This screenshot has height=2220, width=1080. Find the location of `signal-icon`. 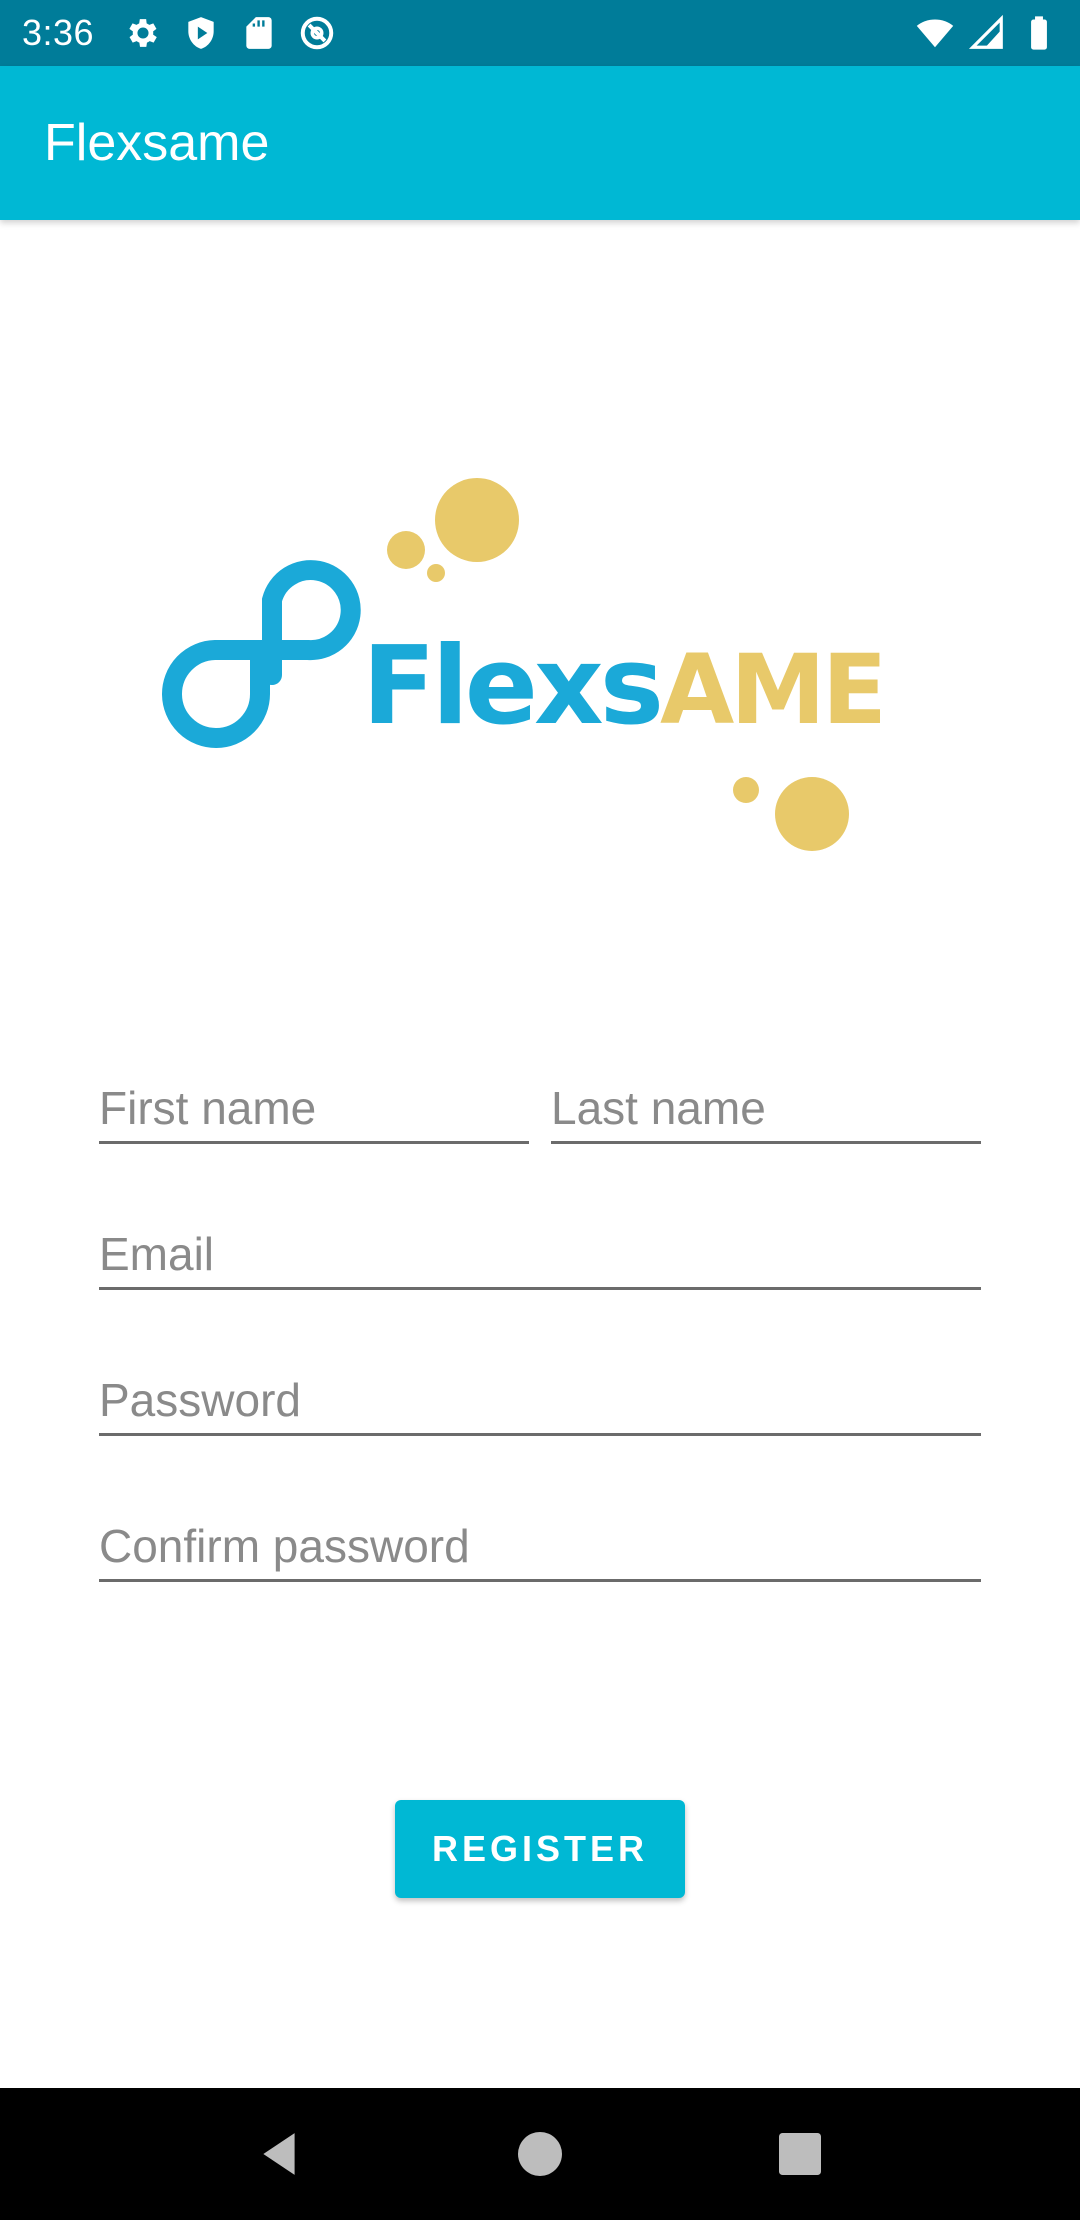

signal-icon is located at coordinates (985, 31).